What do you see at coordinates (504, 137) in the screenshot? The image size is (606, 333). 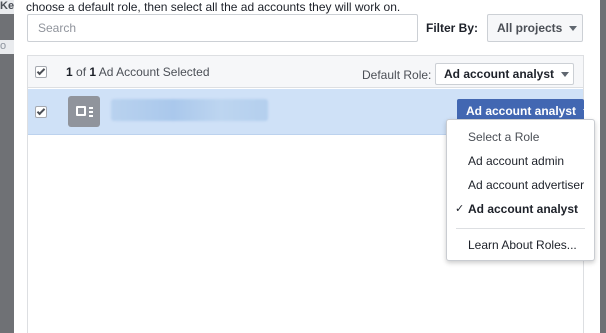 I see `menu-header-select-role: Select a Role` at bounding box center [504, 137].